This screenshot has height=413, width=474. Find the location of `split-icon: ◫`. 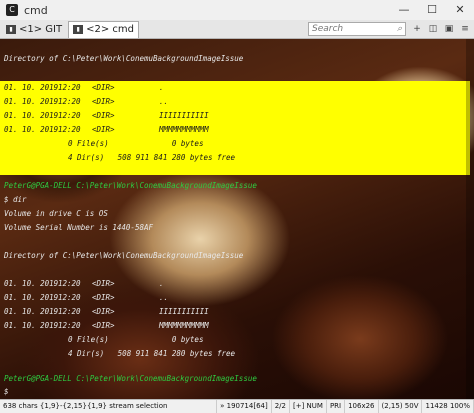

split-icon: ◫ is located at coordinates (433, 29).